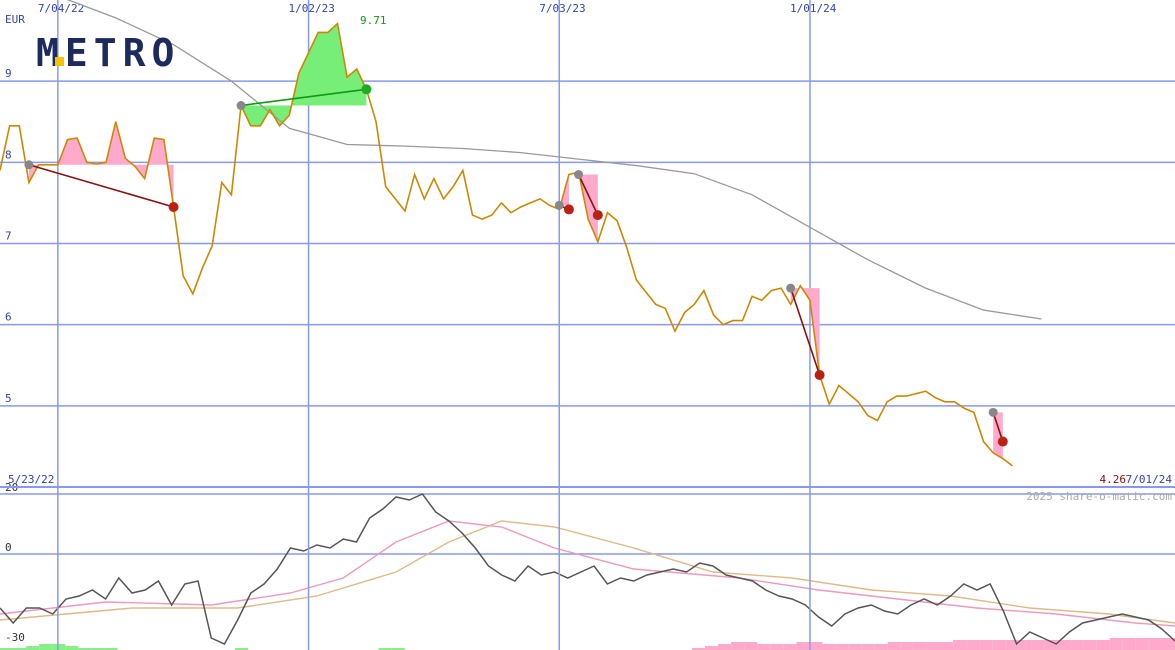  Describe the element at coordinates (8, 547) in the screenshot. I see `osc-y-tick-0: 0` at that location.